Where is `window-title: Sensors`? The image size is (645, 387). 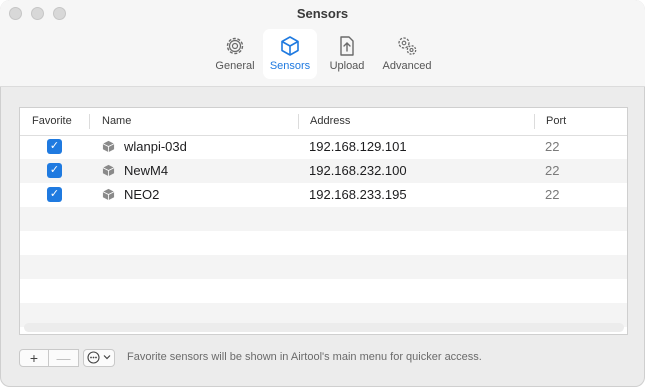
window-title: Sensors is located at coordinates (322, 13).